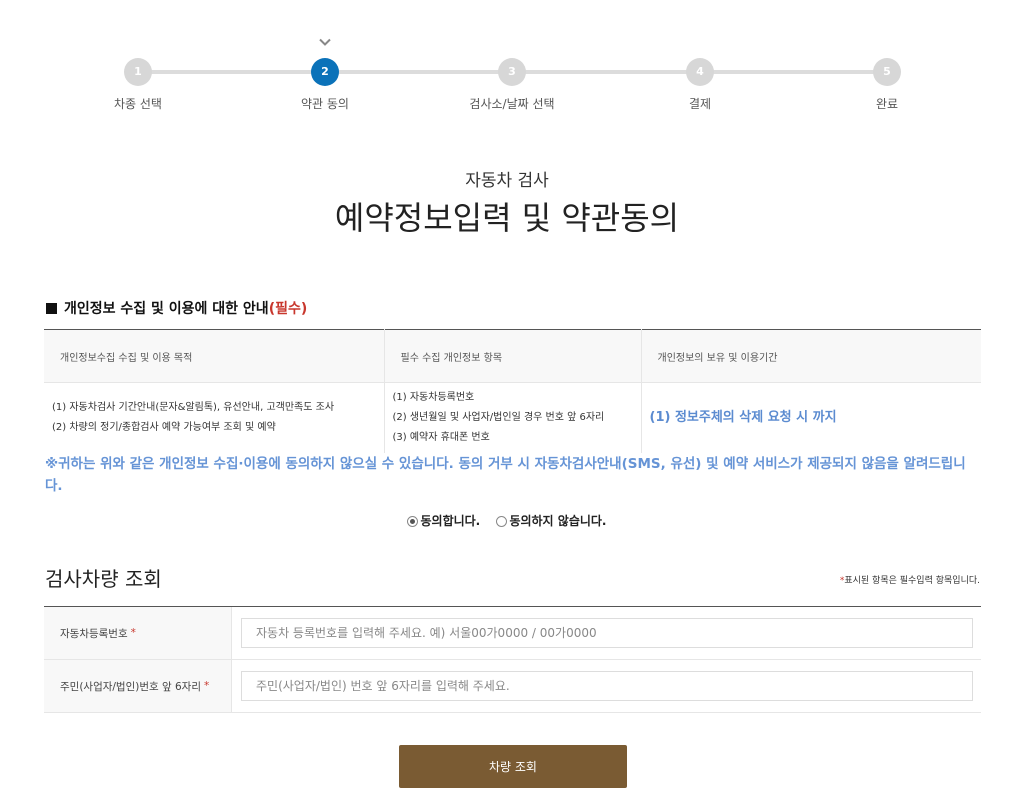 The height and width of the screenshot is (788, 1014). I want to click on agree-label: 동의합니다., so click(450, 521).